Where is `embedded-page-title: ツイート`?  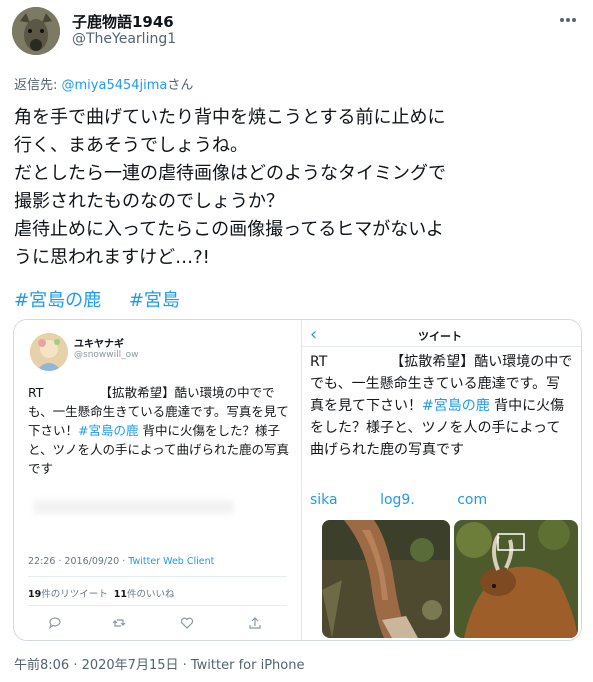 embedded-page-title: ツイート is located at coordinates (440, 336).